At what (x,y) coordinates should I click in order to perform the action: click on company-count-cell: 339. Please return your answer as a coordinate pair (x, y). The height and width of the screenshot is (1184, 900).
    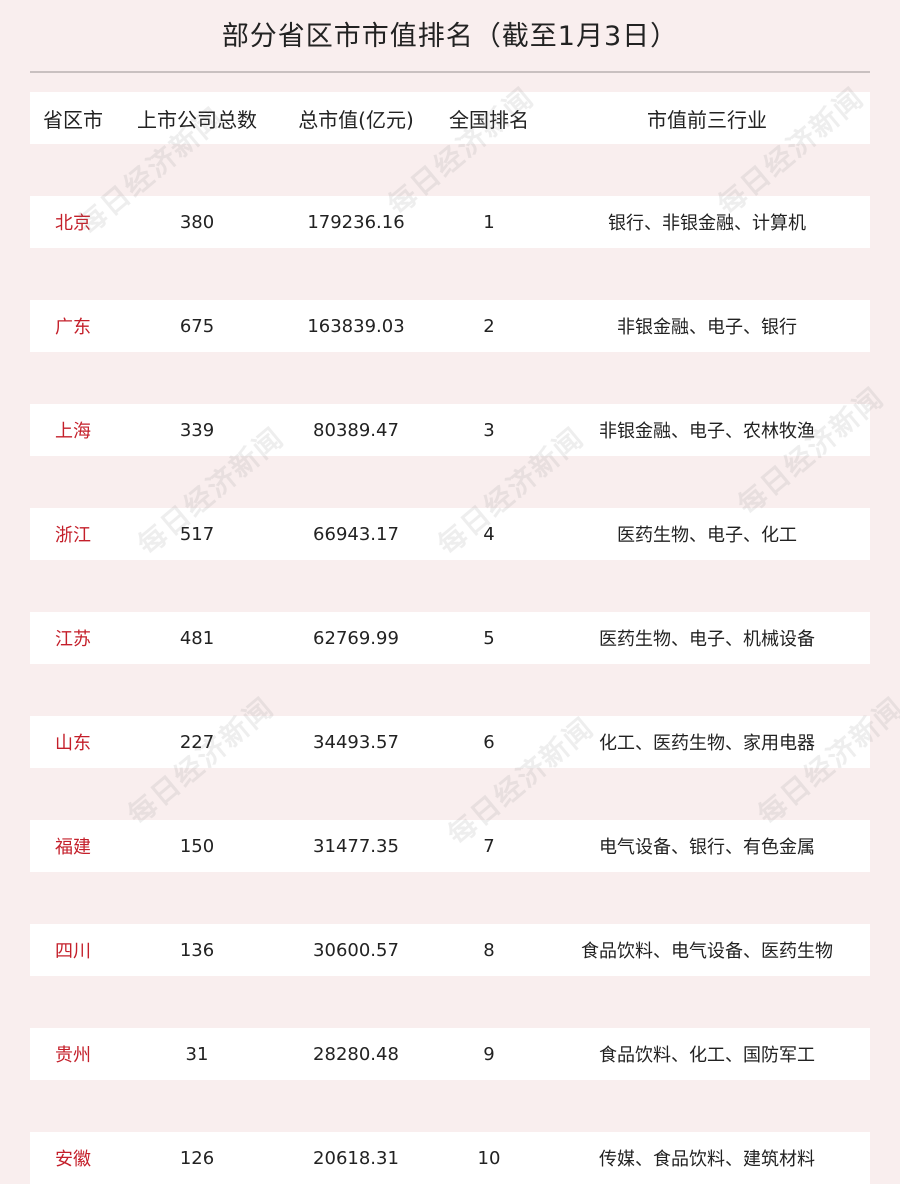
    Looking at the image, I should click on (197, 430).